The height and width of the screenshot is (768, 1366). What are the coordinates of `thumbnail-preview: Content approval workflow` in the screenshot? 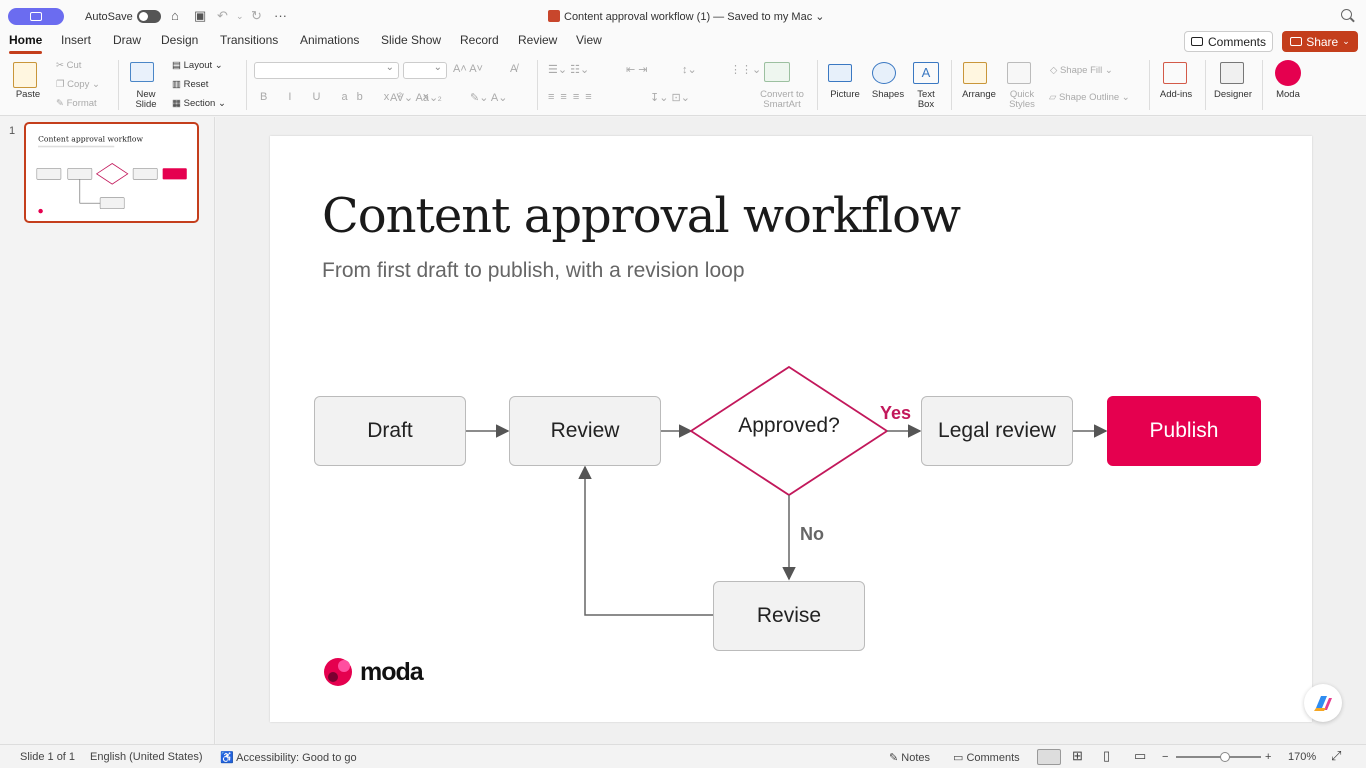 It's located at (111, 174).